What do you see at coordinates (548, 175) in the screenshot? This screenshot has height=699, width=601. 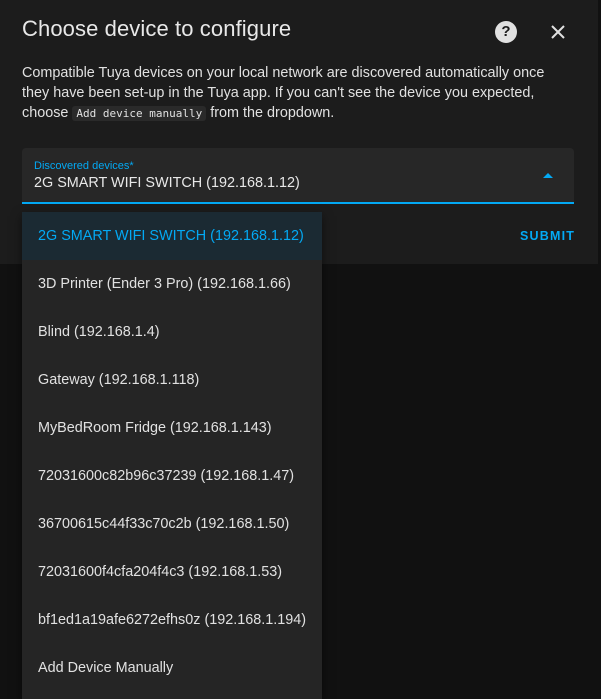 I see `arrow-up-icon` at bounding box center [548, 175].